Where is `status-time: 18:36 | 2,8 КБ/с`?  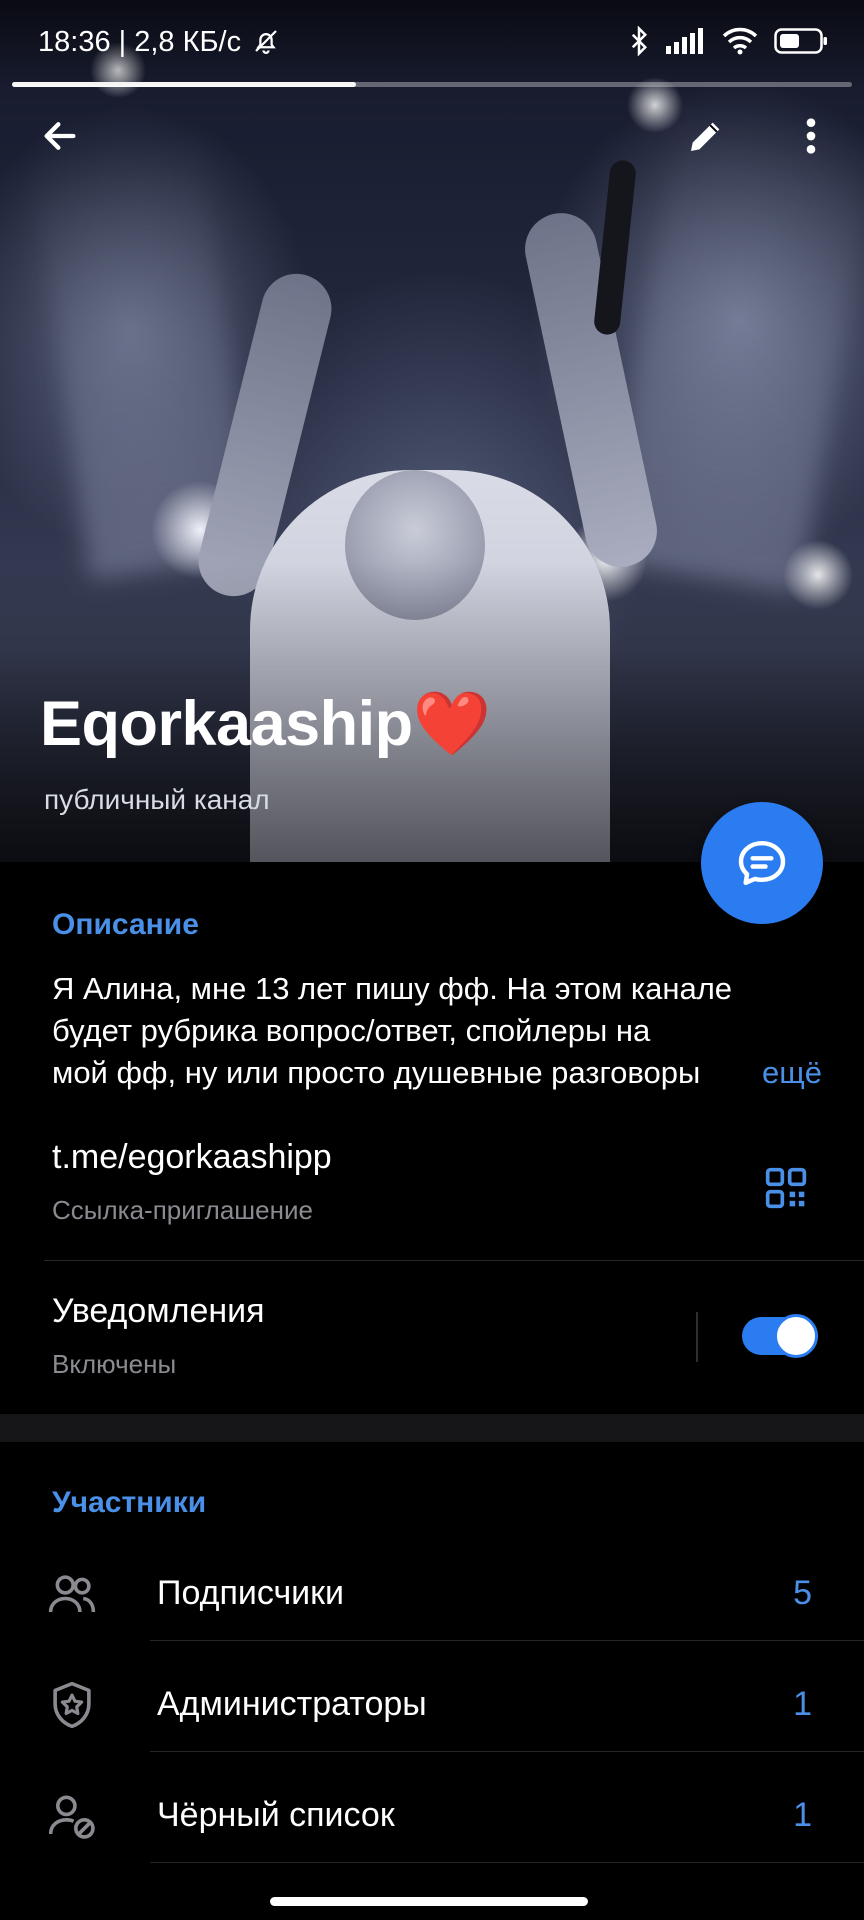
status-time: 18:36 | 2,8 КБ/с is located at coordinates (159, 42).